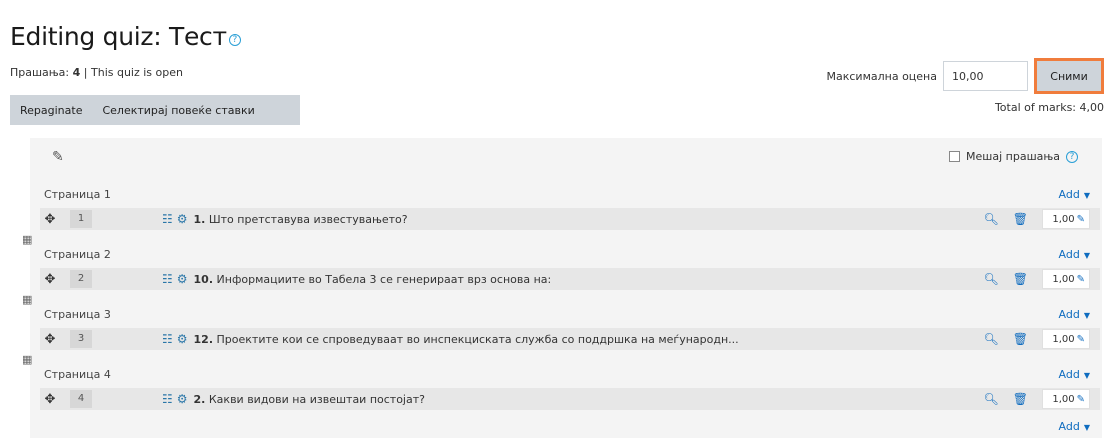 The image size is (1116, 446). I want to click on page-heading: Страница 4, so click(77, 374).